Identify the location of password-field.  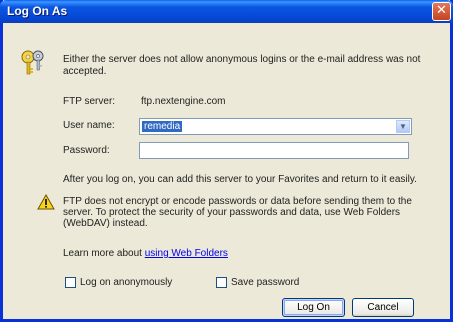
(274, 150).